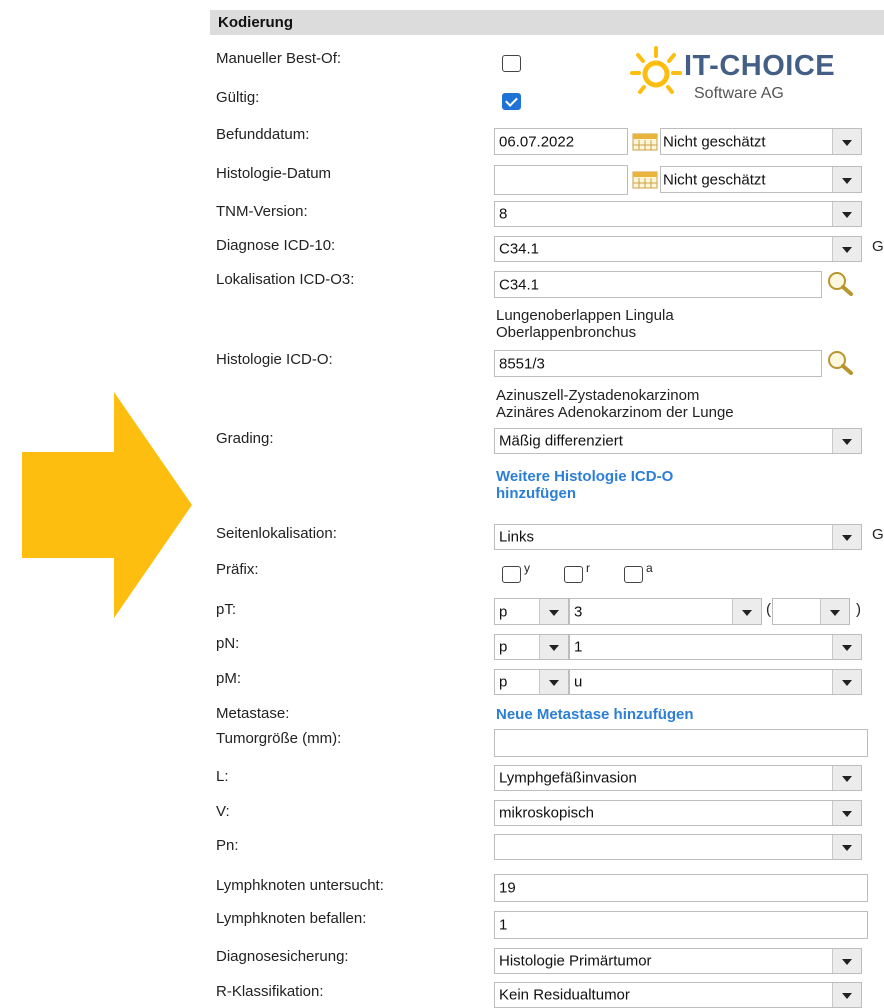 This screenshot has height=1008, width=884. I want to click on label-lokalisation: Lokalisation ICD-O3:, so click(285, 279).